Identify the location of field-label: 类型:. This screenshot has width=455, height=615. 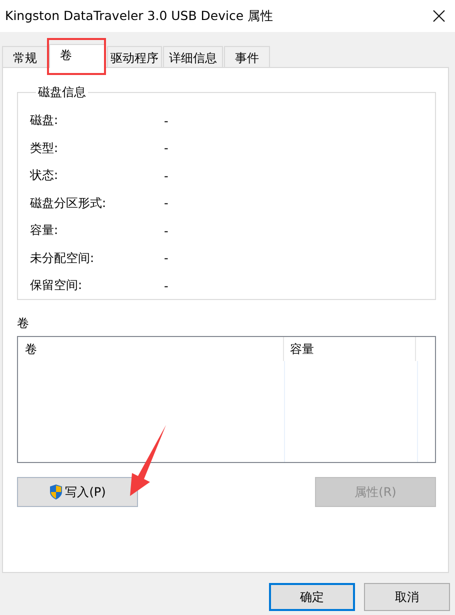
(44, 148).